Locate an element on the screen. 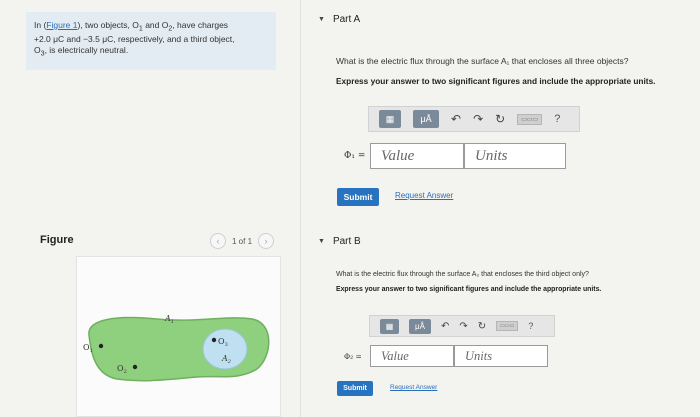  object-o3-dot is located at coordinates (214, 340).